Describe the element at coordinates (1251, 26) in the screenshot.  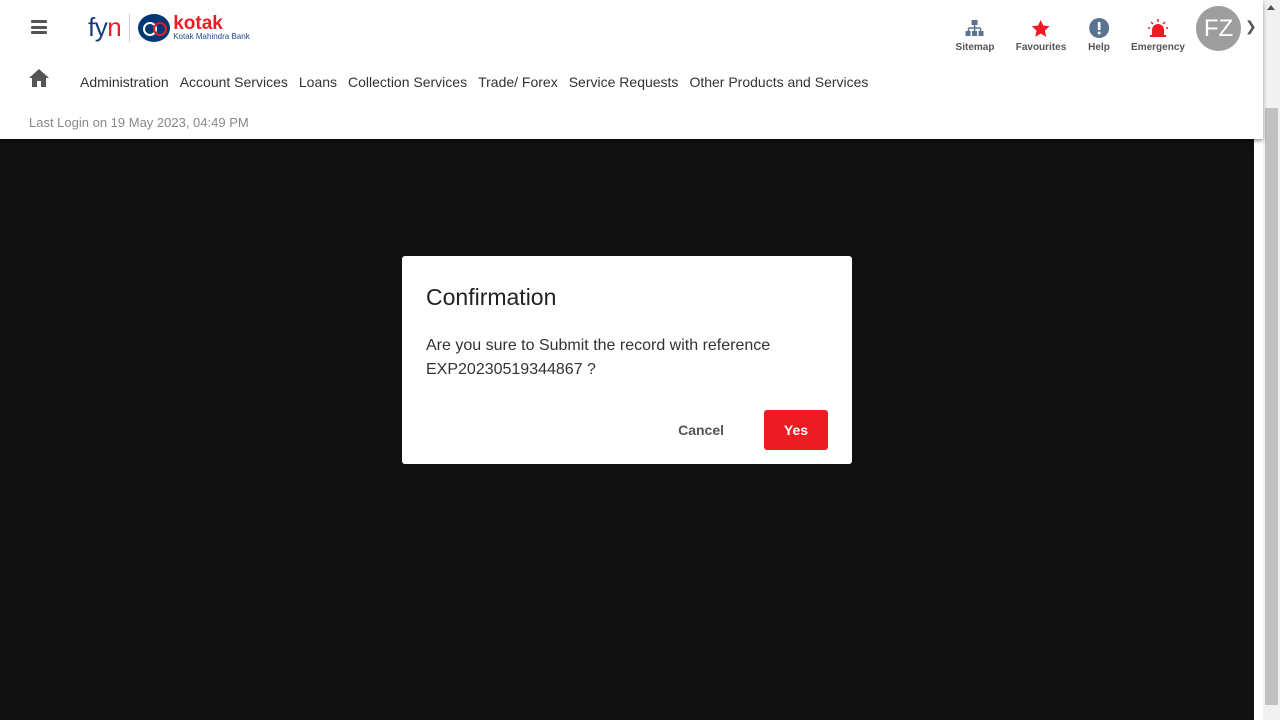
I see `chevron-down-icon: ❯` at that location.